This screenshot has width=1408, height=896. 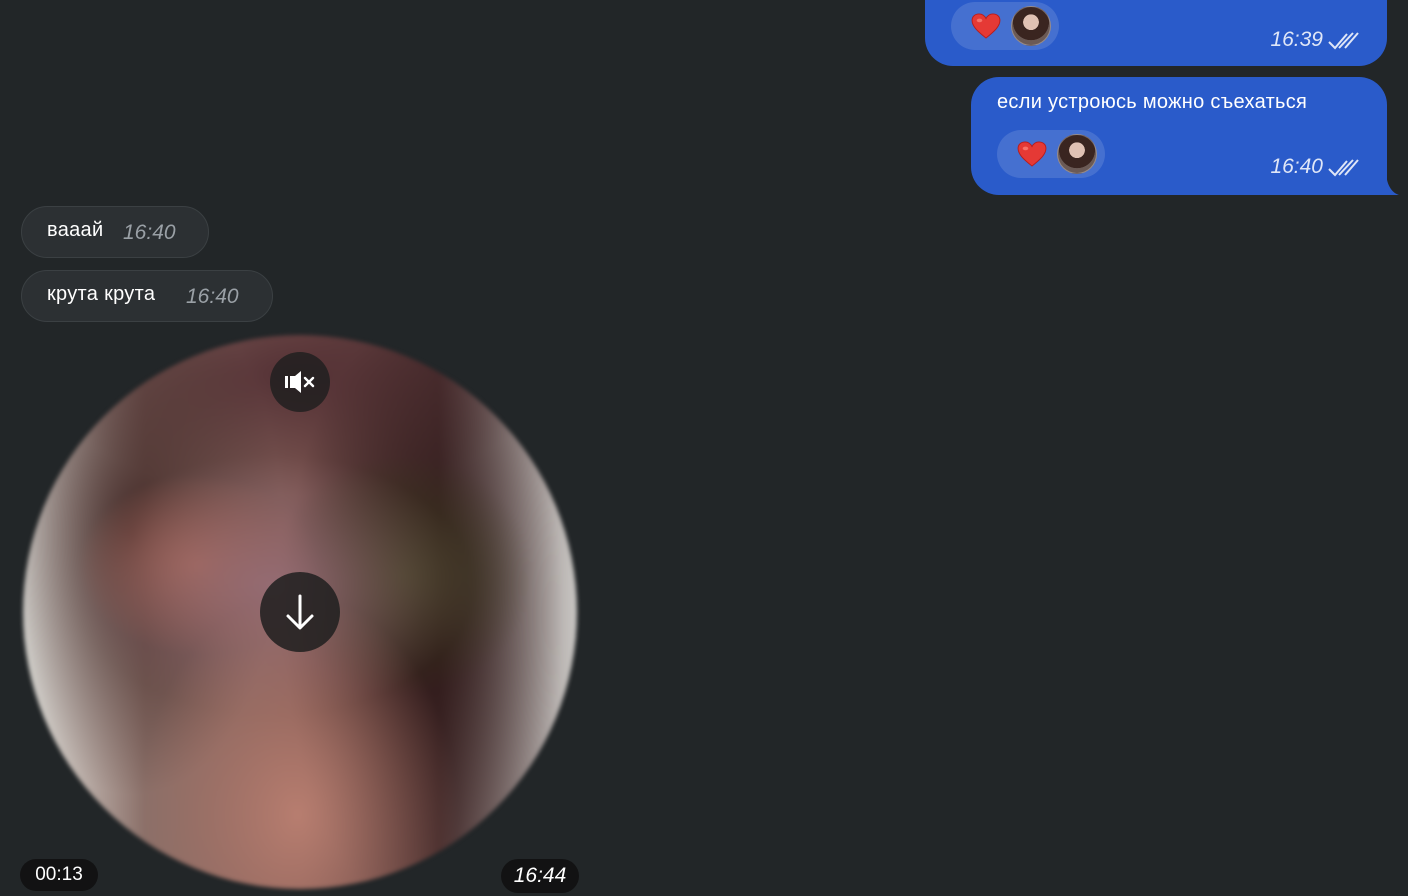 What do you see at coordinates (75, 230) in the screenshot?
I see `message-text: вааай` at bounding box center [75, 230].